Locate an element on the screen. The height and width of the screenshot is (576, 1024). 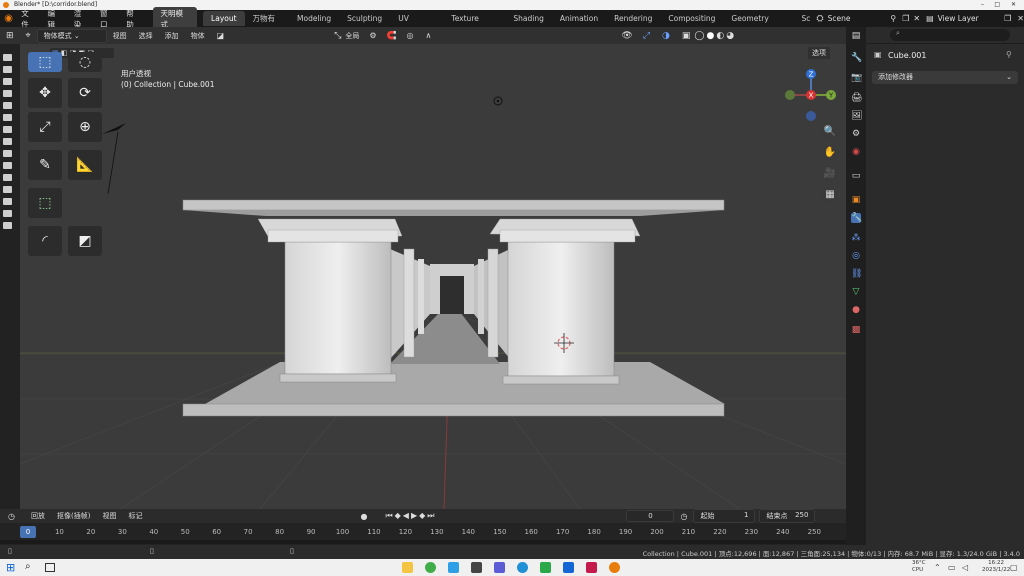
physics-tab-icon: ◎ is located at coordinates (856, 256).